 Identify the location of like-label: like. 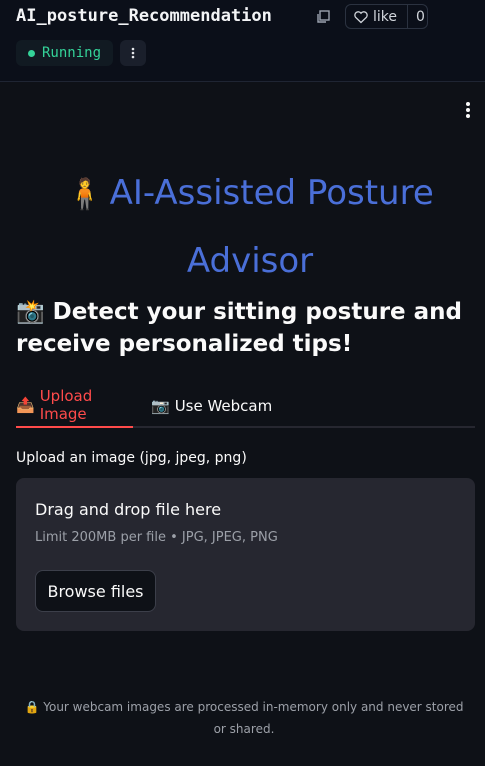
(385, 16).